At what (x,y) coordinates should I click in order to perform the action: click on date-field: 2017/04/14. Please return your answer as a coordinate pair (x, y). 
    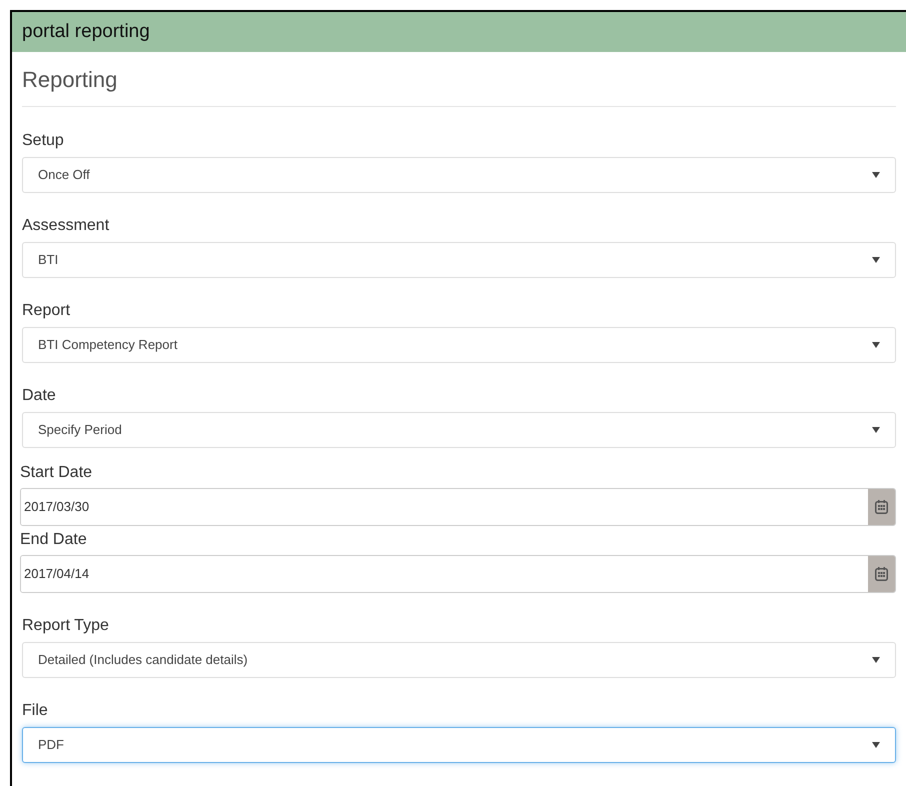
    Looking at the image, I should click on (458, 574).